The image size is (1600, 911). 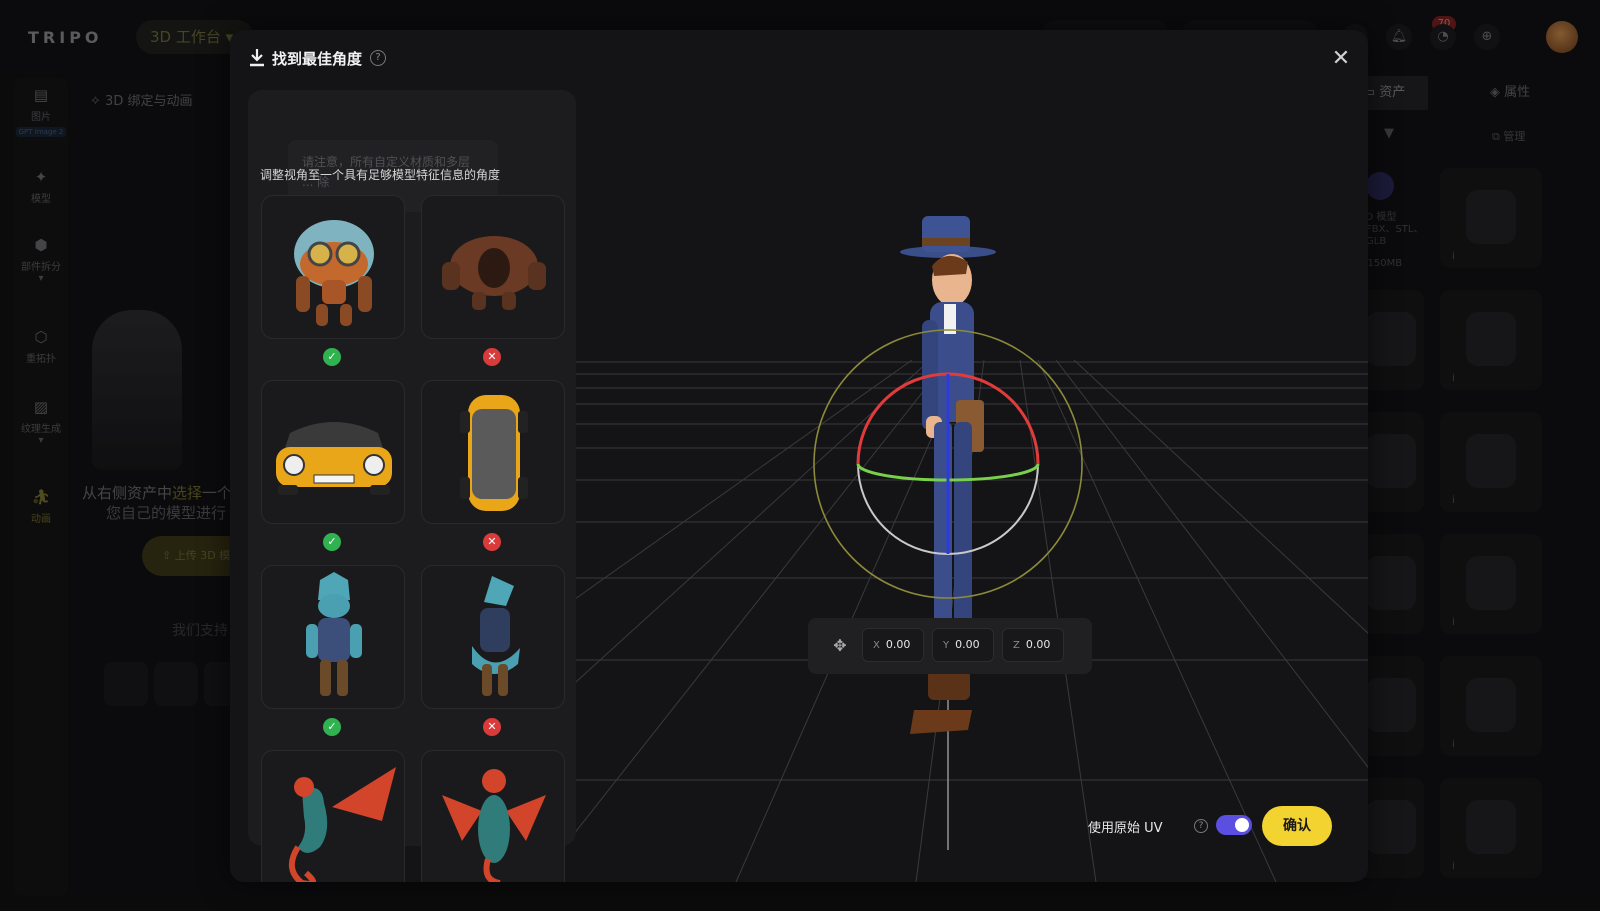 I want to click on move-icon: ✥, so click(x=840, y=646).